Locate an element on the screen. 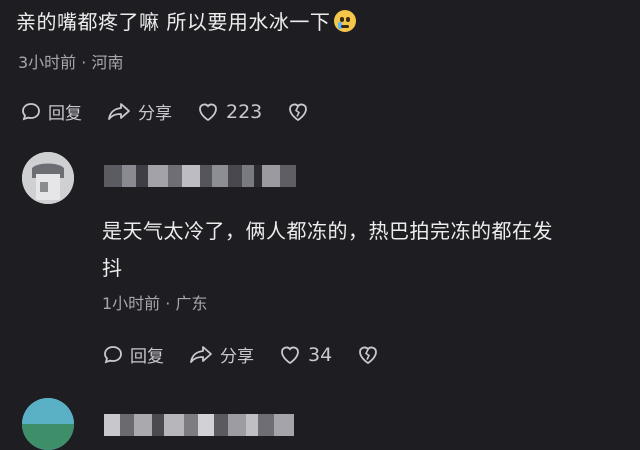  comment-meta: 3小时前 · 河南 is located at coordinates (71, 62).